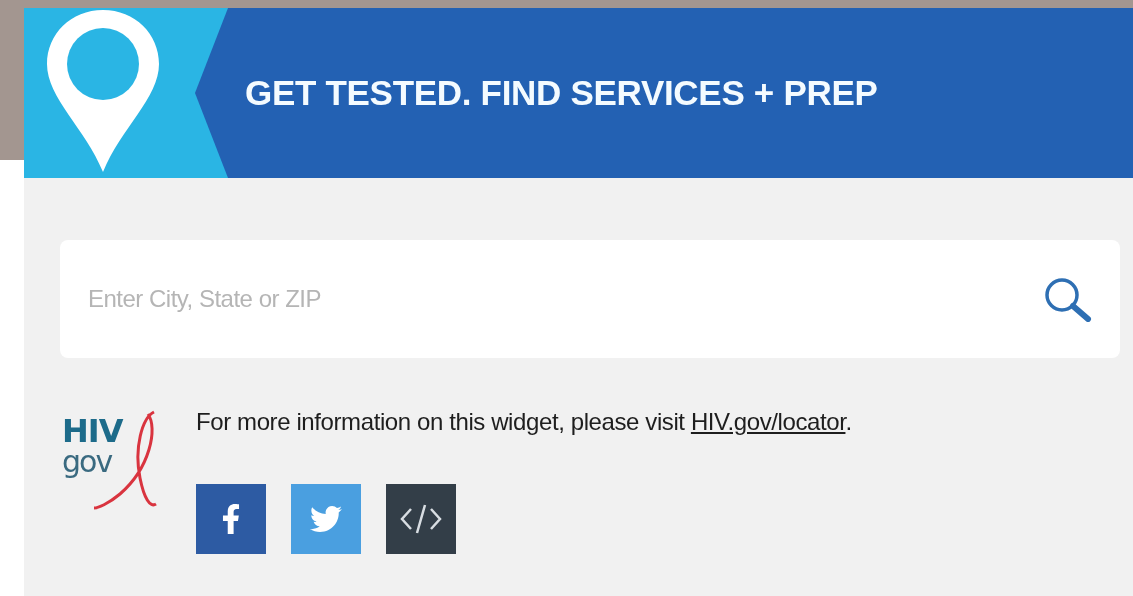  What do you see at coordinates (421, 519) in the screenshot?
I see `embed-share-button` at bounding box center [421, 519].